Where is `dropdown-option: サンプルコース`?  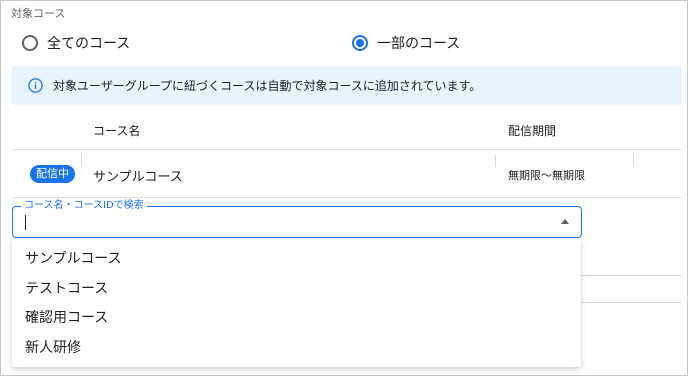
dropdown-option: サンプルコース is located at coordinates (296, 260).